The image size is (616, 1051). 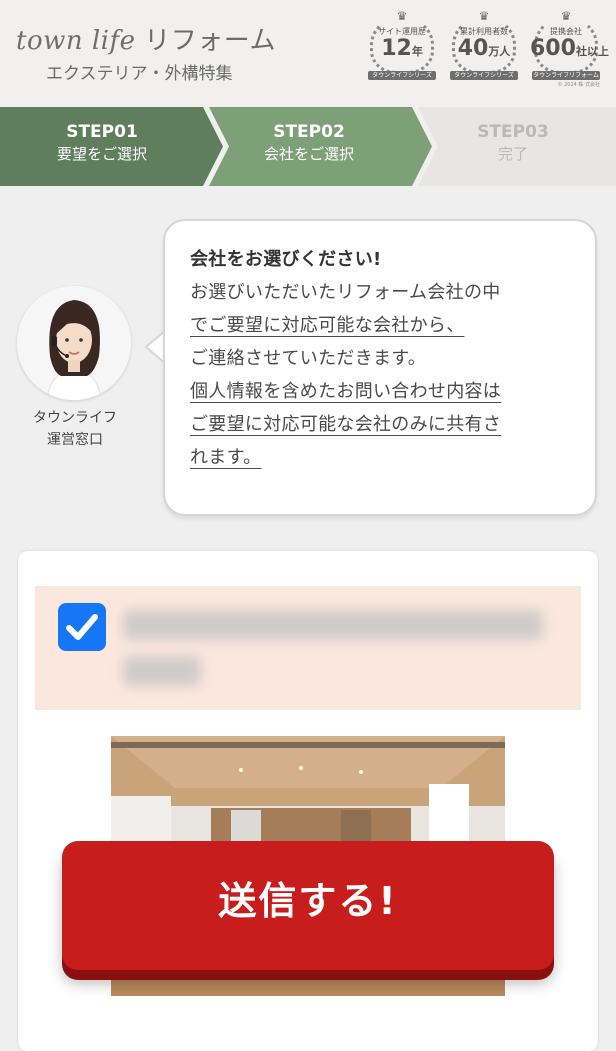 I want to click on step-03: STEP03 完了, so click(x=513, y=142).